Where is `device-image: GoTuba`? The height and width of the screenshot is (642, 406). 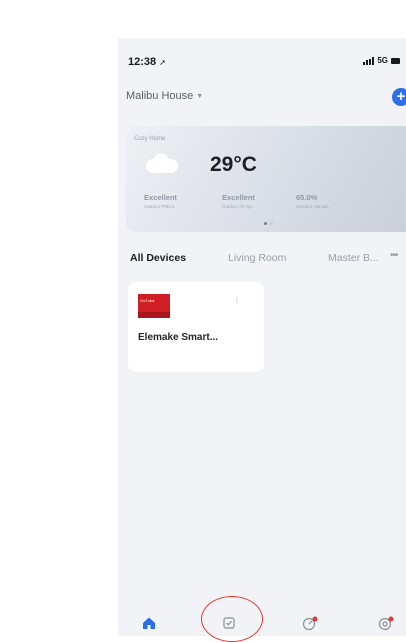
device-image: GoTuba is located at coordinates (154, 306).